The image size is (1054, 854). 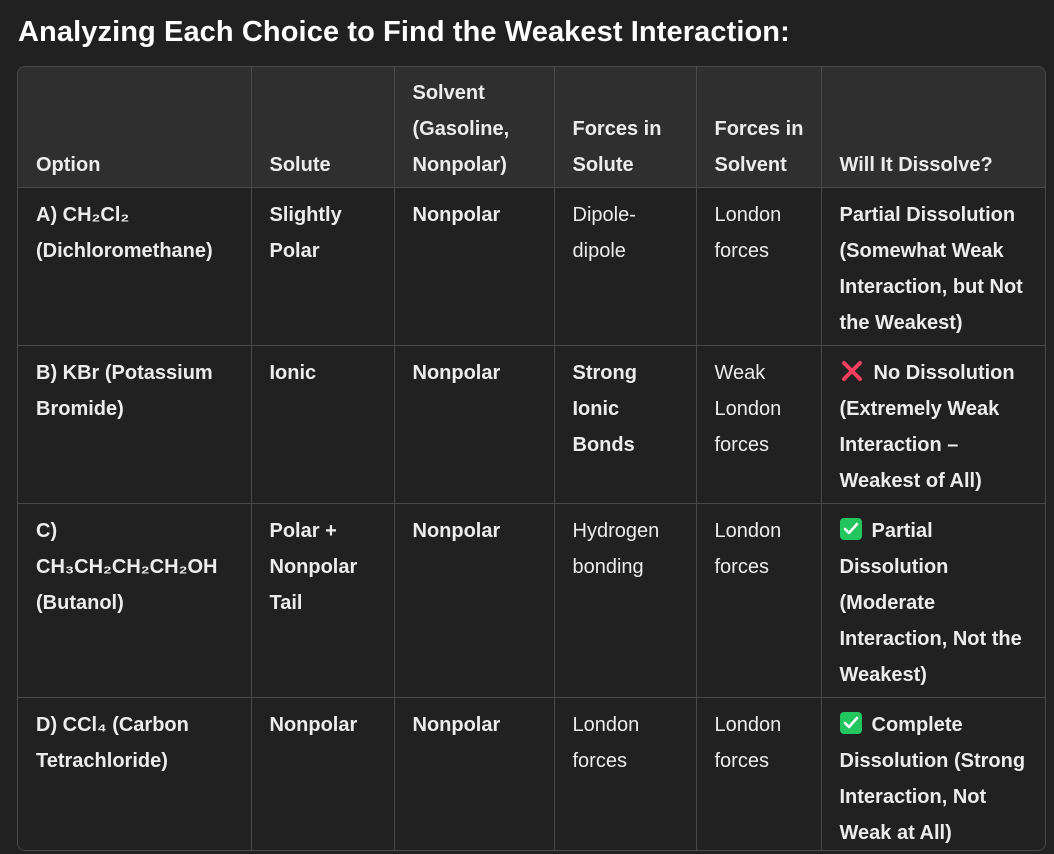 What do you see at coordinates (625, 773) in the screenshot?
I see `cell-forces-solute: London forces` at bounding box center [625, 773].